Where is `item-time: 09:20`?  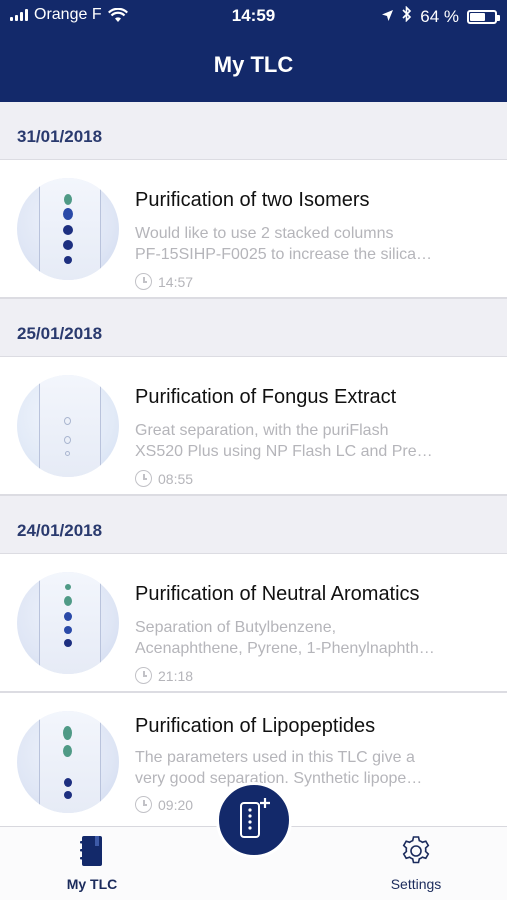
item-time: 09:20 is located at coordinates (164, 804).